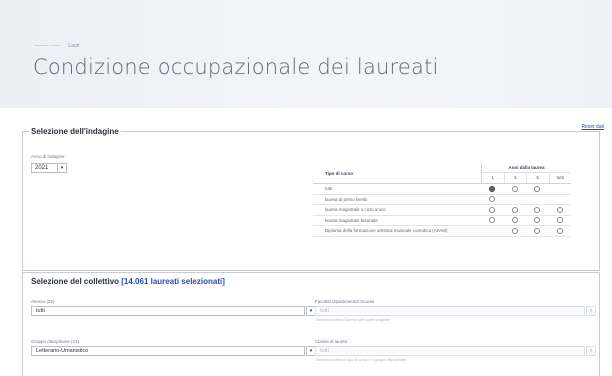 The height and width of the screenshot is (376, 612). I want to click on course-type-header: Tipo di corso, so click(339, 173).